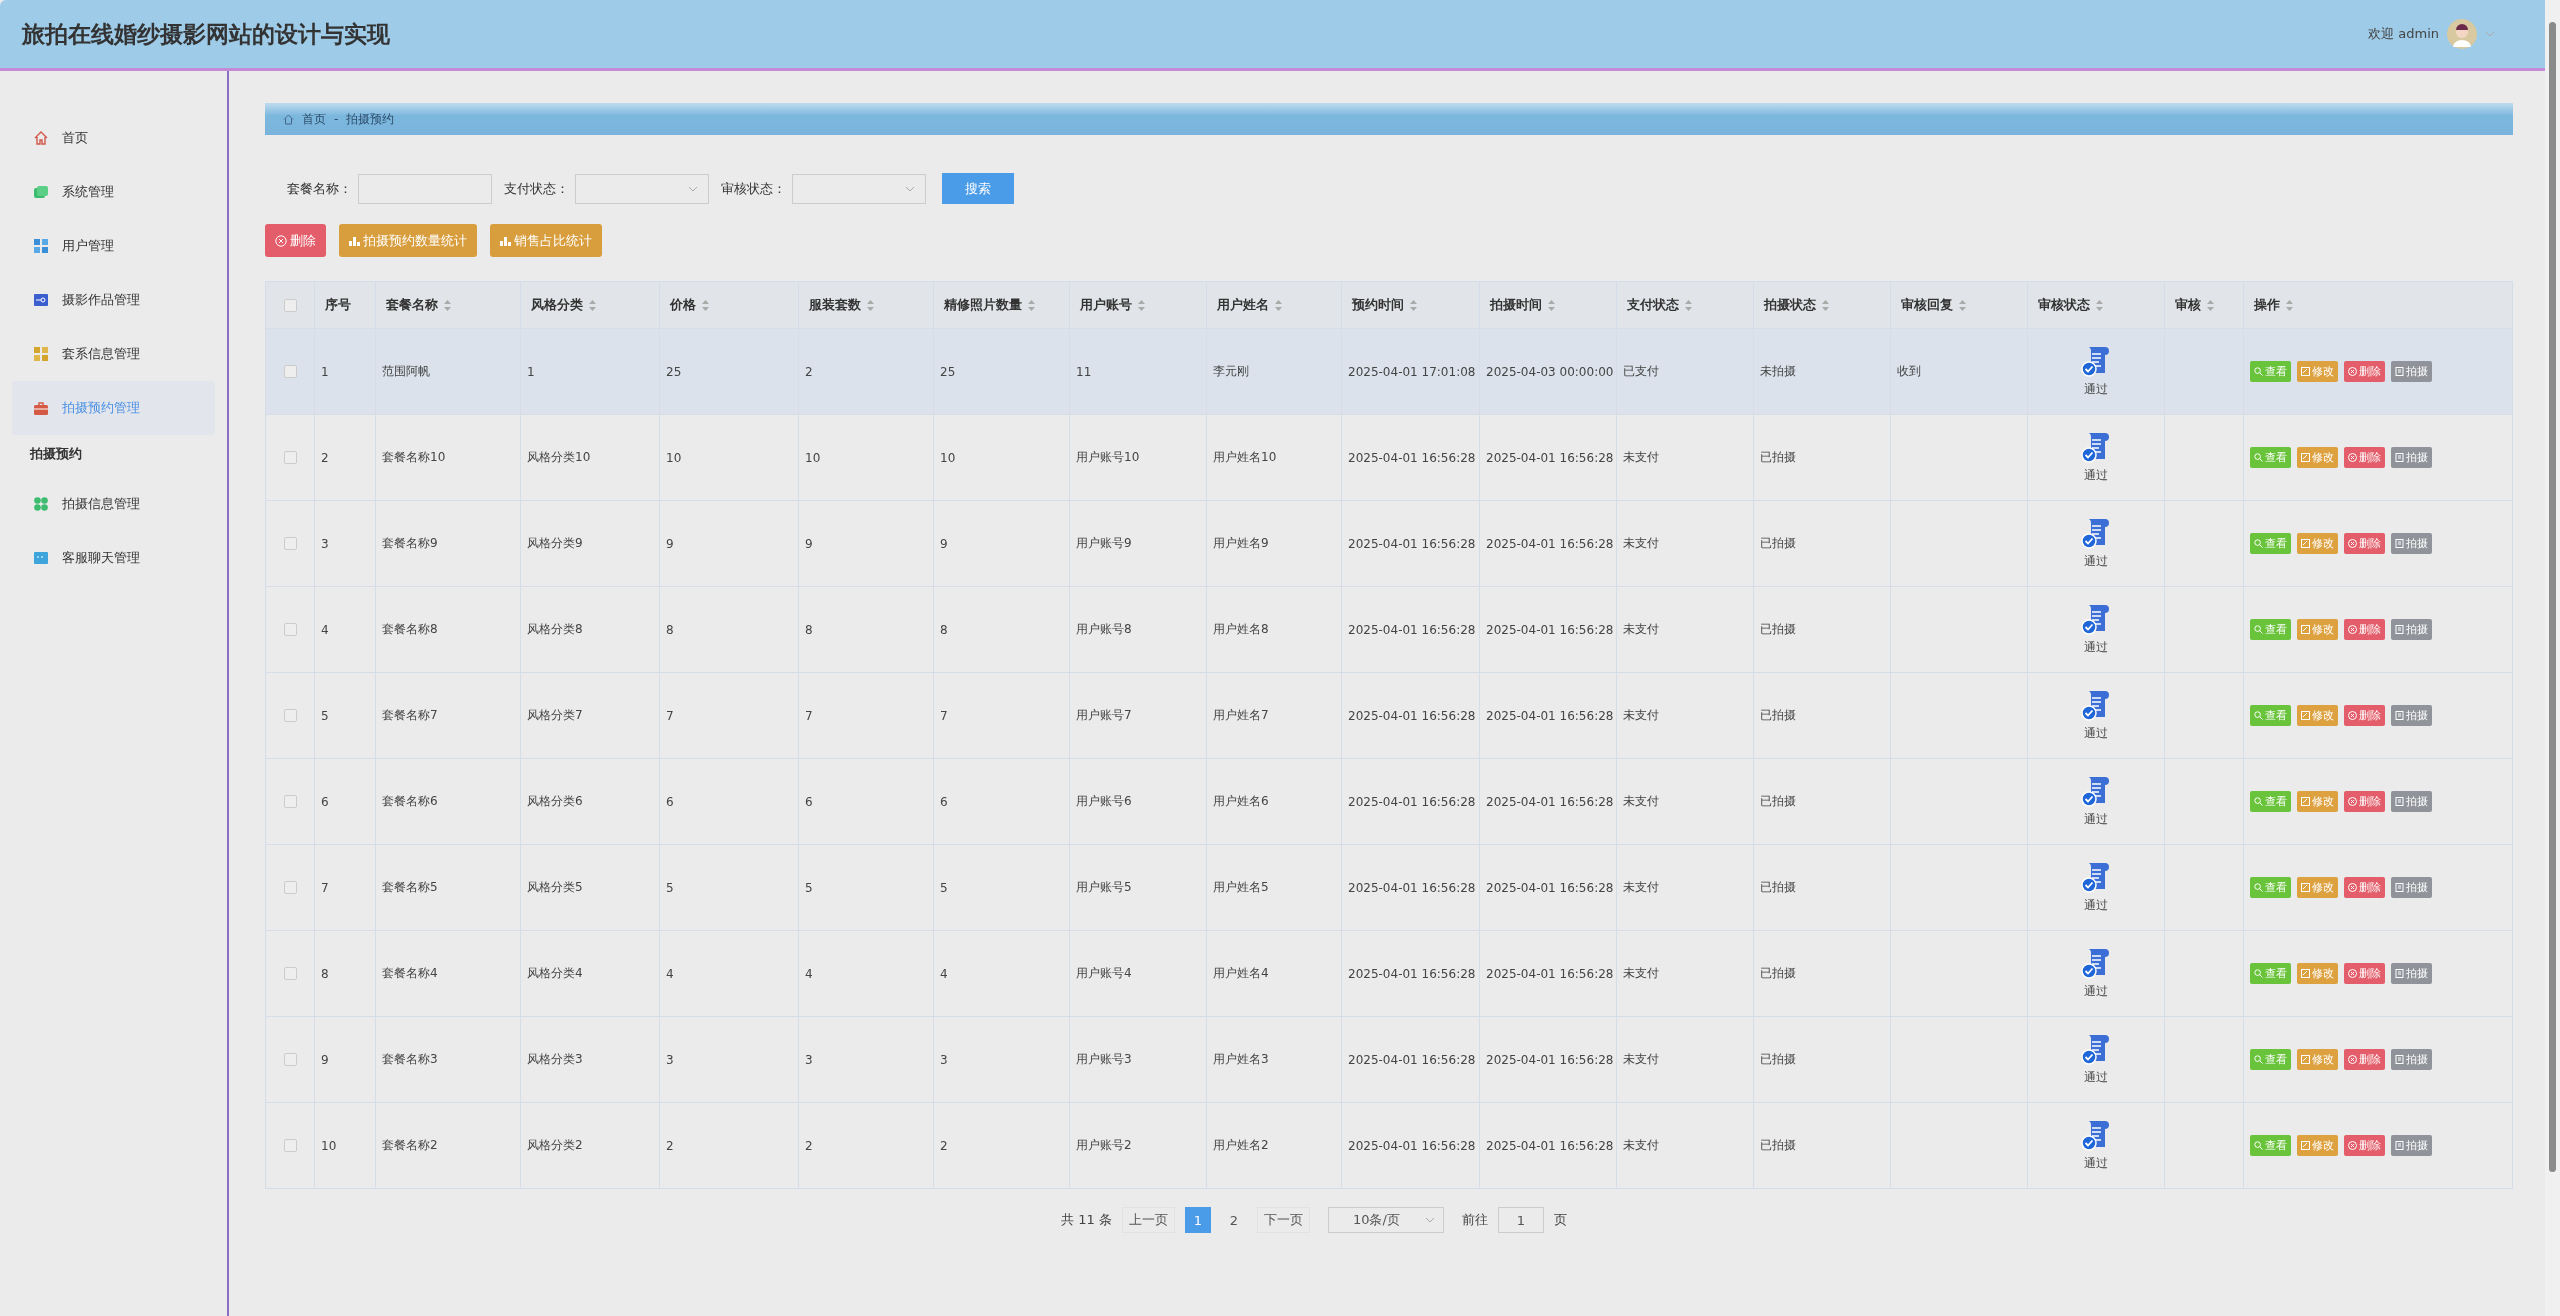  I want to click on goto-page-field: 1, so click(1520, 1220).